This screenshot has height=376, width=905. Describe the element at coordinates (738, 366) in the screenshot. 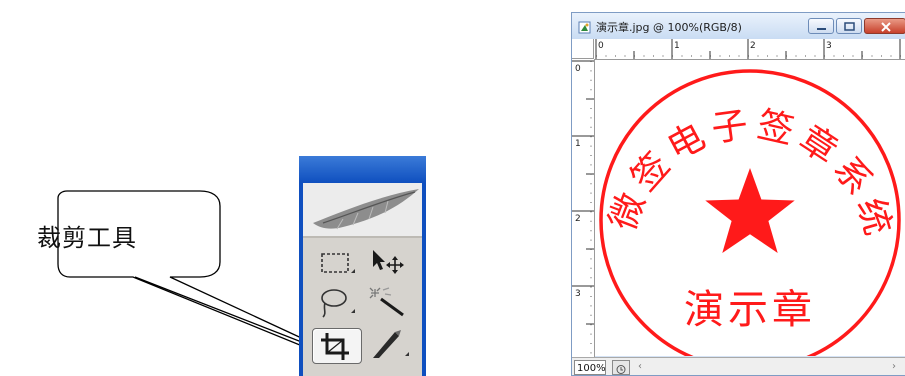

I see `status-bar: 100% ‹ ›` at that location.